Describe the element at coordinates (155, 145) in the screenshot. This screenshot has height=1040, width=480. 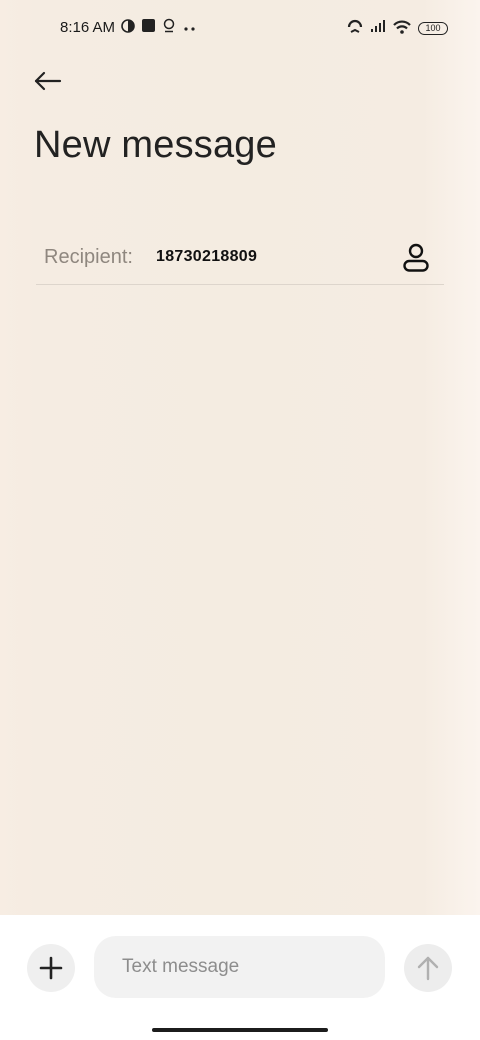
I see `page-title: New message` at that location.